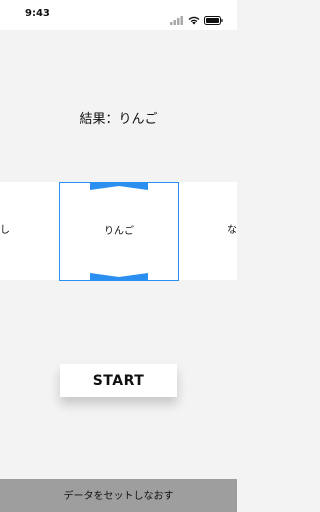 The height and width of the screenshot is (512, 320). I want to click on battery-icon, so click(213, 19).